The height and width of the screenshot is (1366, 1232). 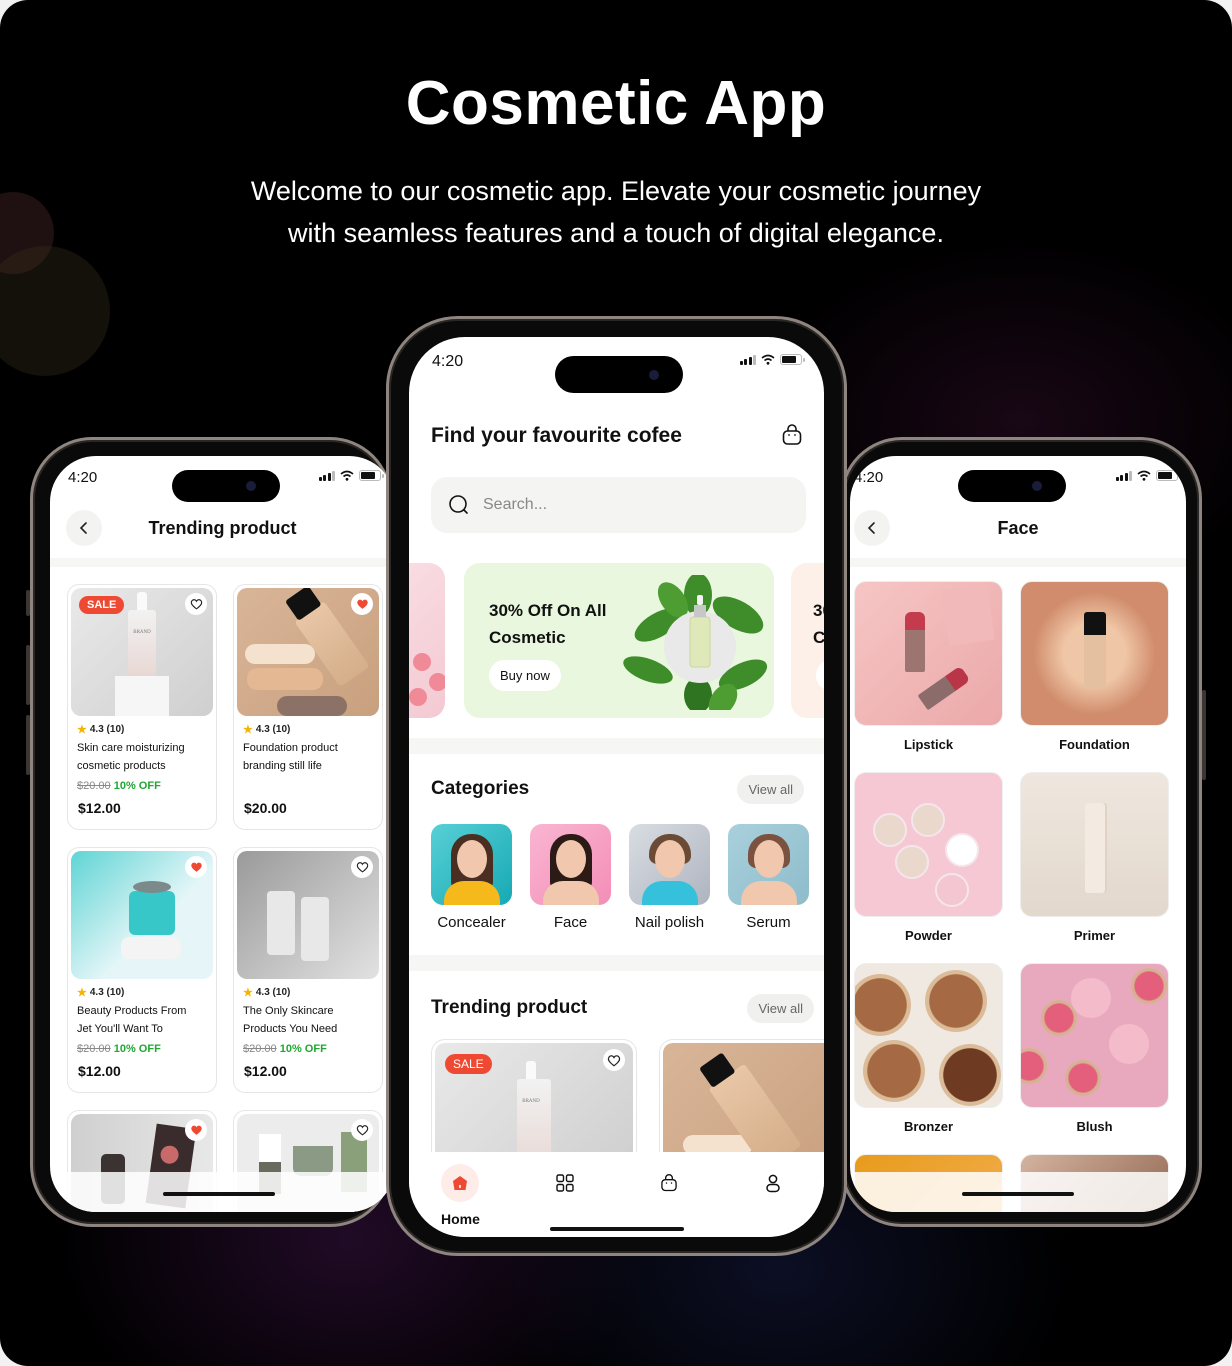 I want to click on subcategory-item: Powder, so click(x=928, y=857).